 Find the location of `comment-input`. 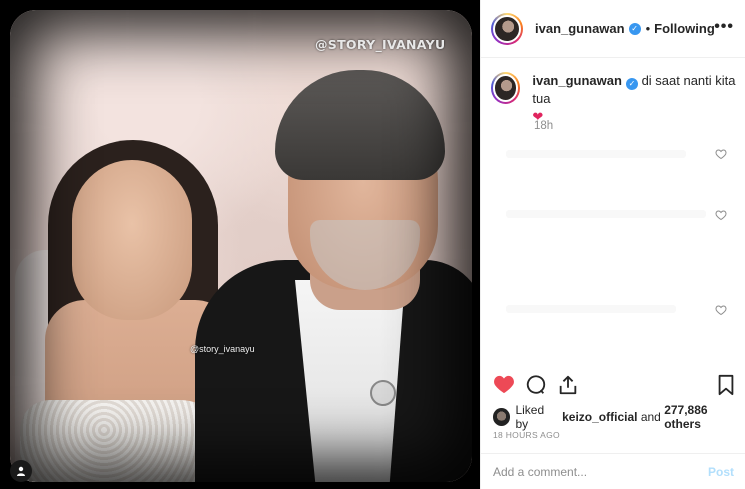

comment-input is located at coordinates (600, 471).